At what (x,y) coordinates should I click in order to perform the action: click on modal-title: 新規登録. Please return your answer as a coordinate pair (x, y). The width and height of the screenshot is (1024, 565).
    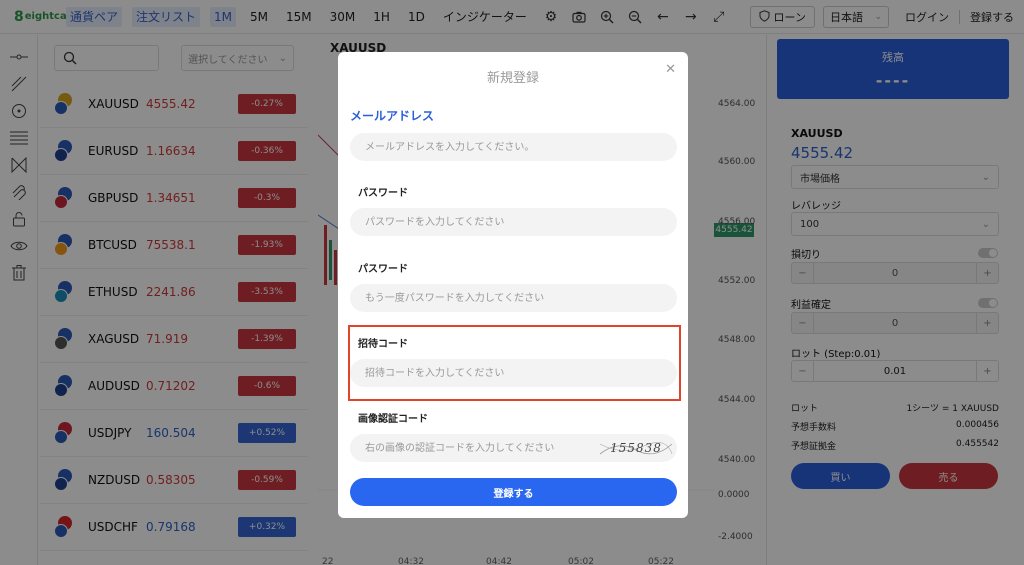
    Looking at the image, I should click on (512, 78).